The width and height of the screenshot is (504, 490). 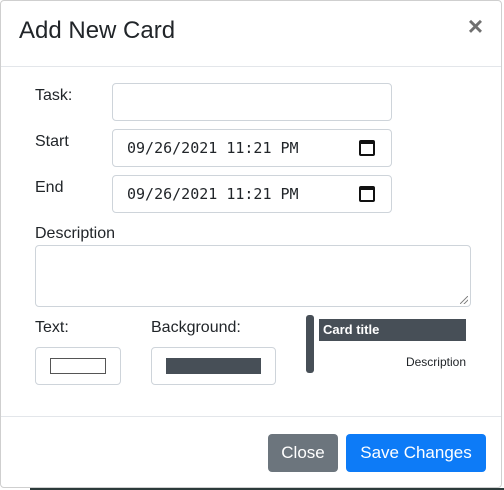 What do you see at coordinates (251, 34) in the screenshot?
I see `modal-header: Add New Card ×` at bounding box center [251, 34].